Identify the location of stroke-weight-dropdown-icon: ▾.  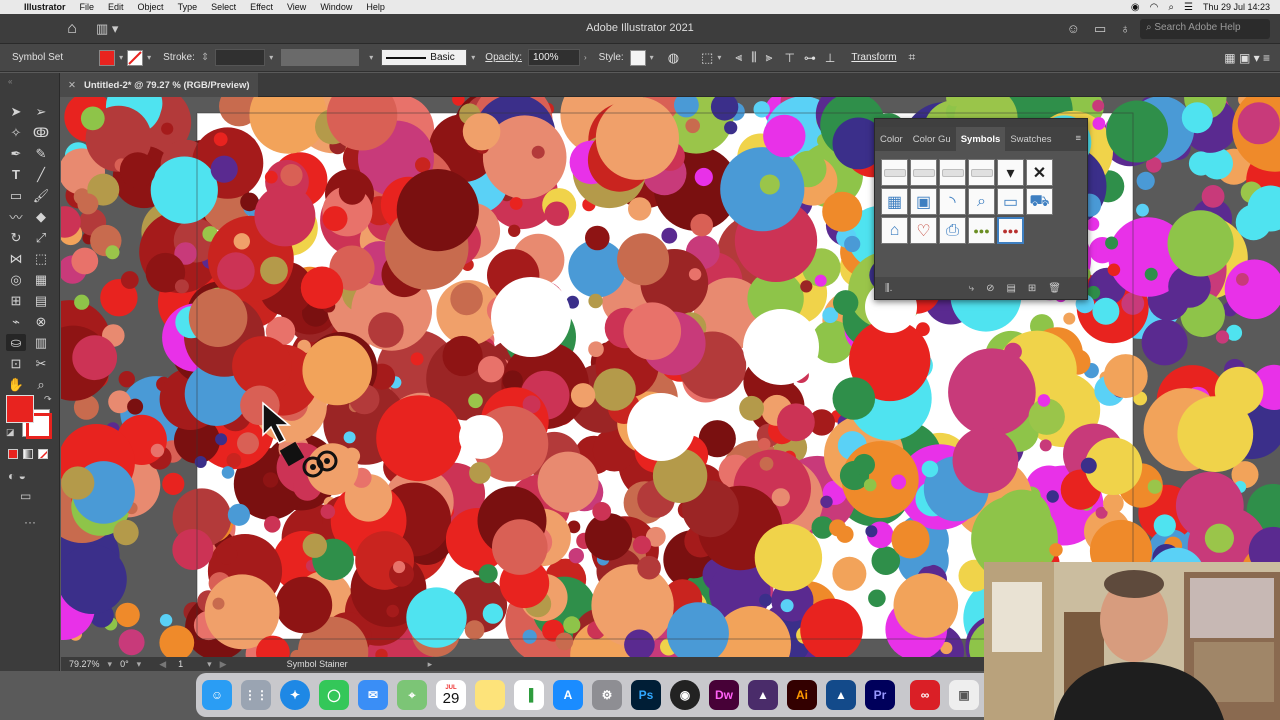
(271, 57).